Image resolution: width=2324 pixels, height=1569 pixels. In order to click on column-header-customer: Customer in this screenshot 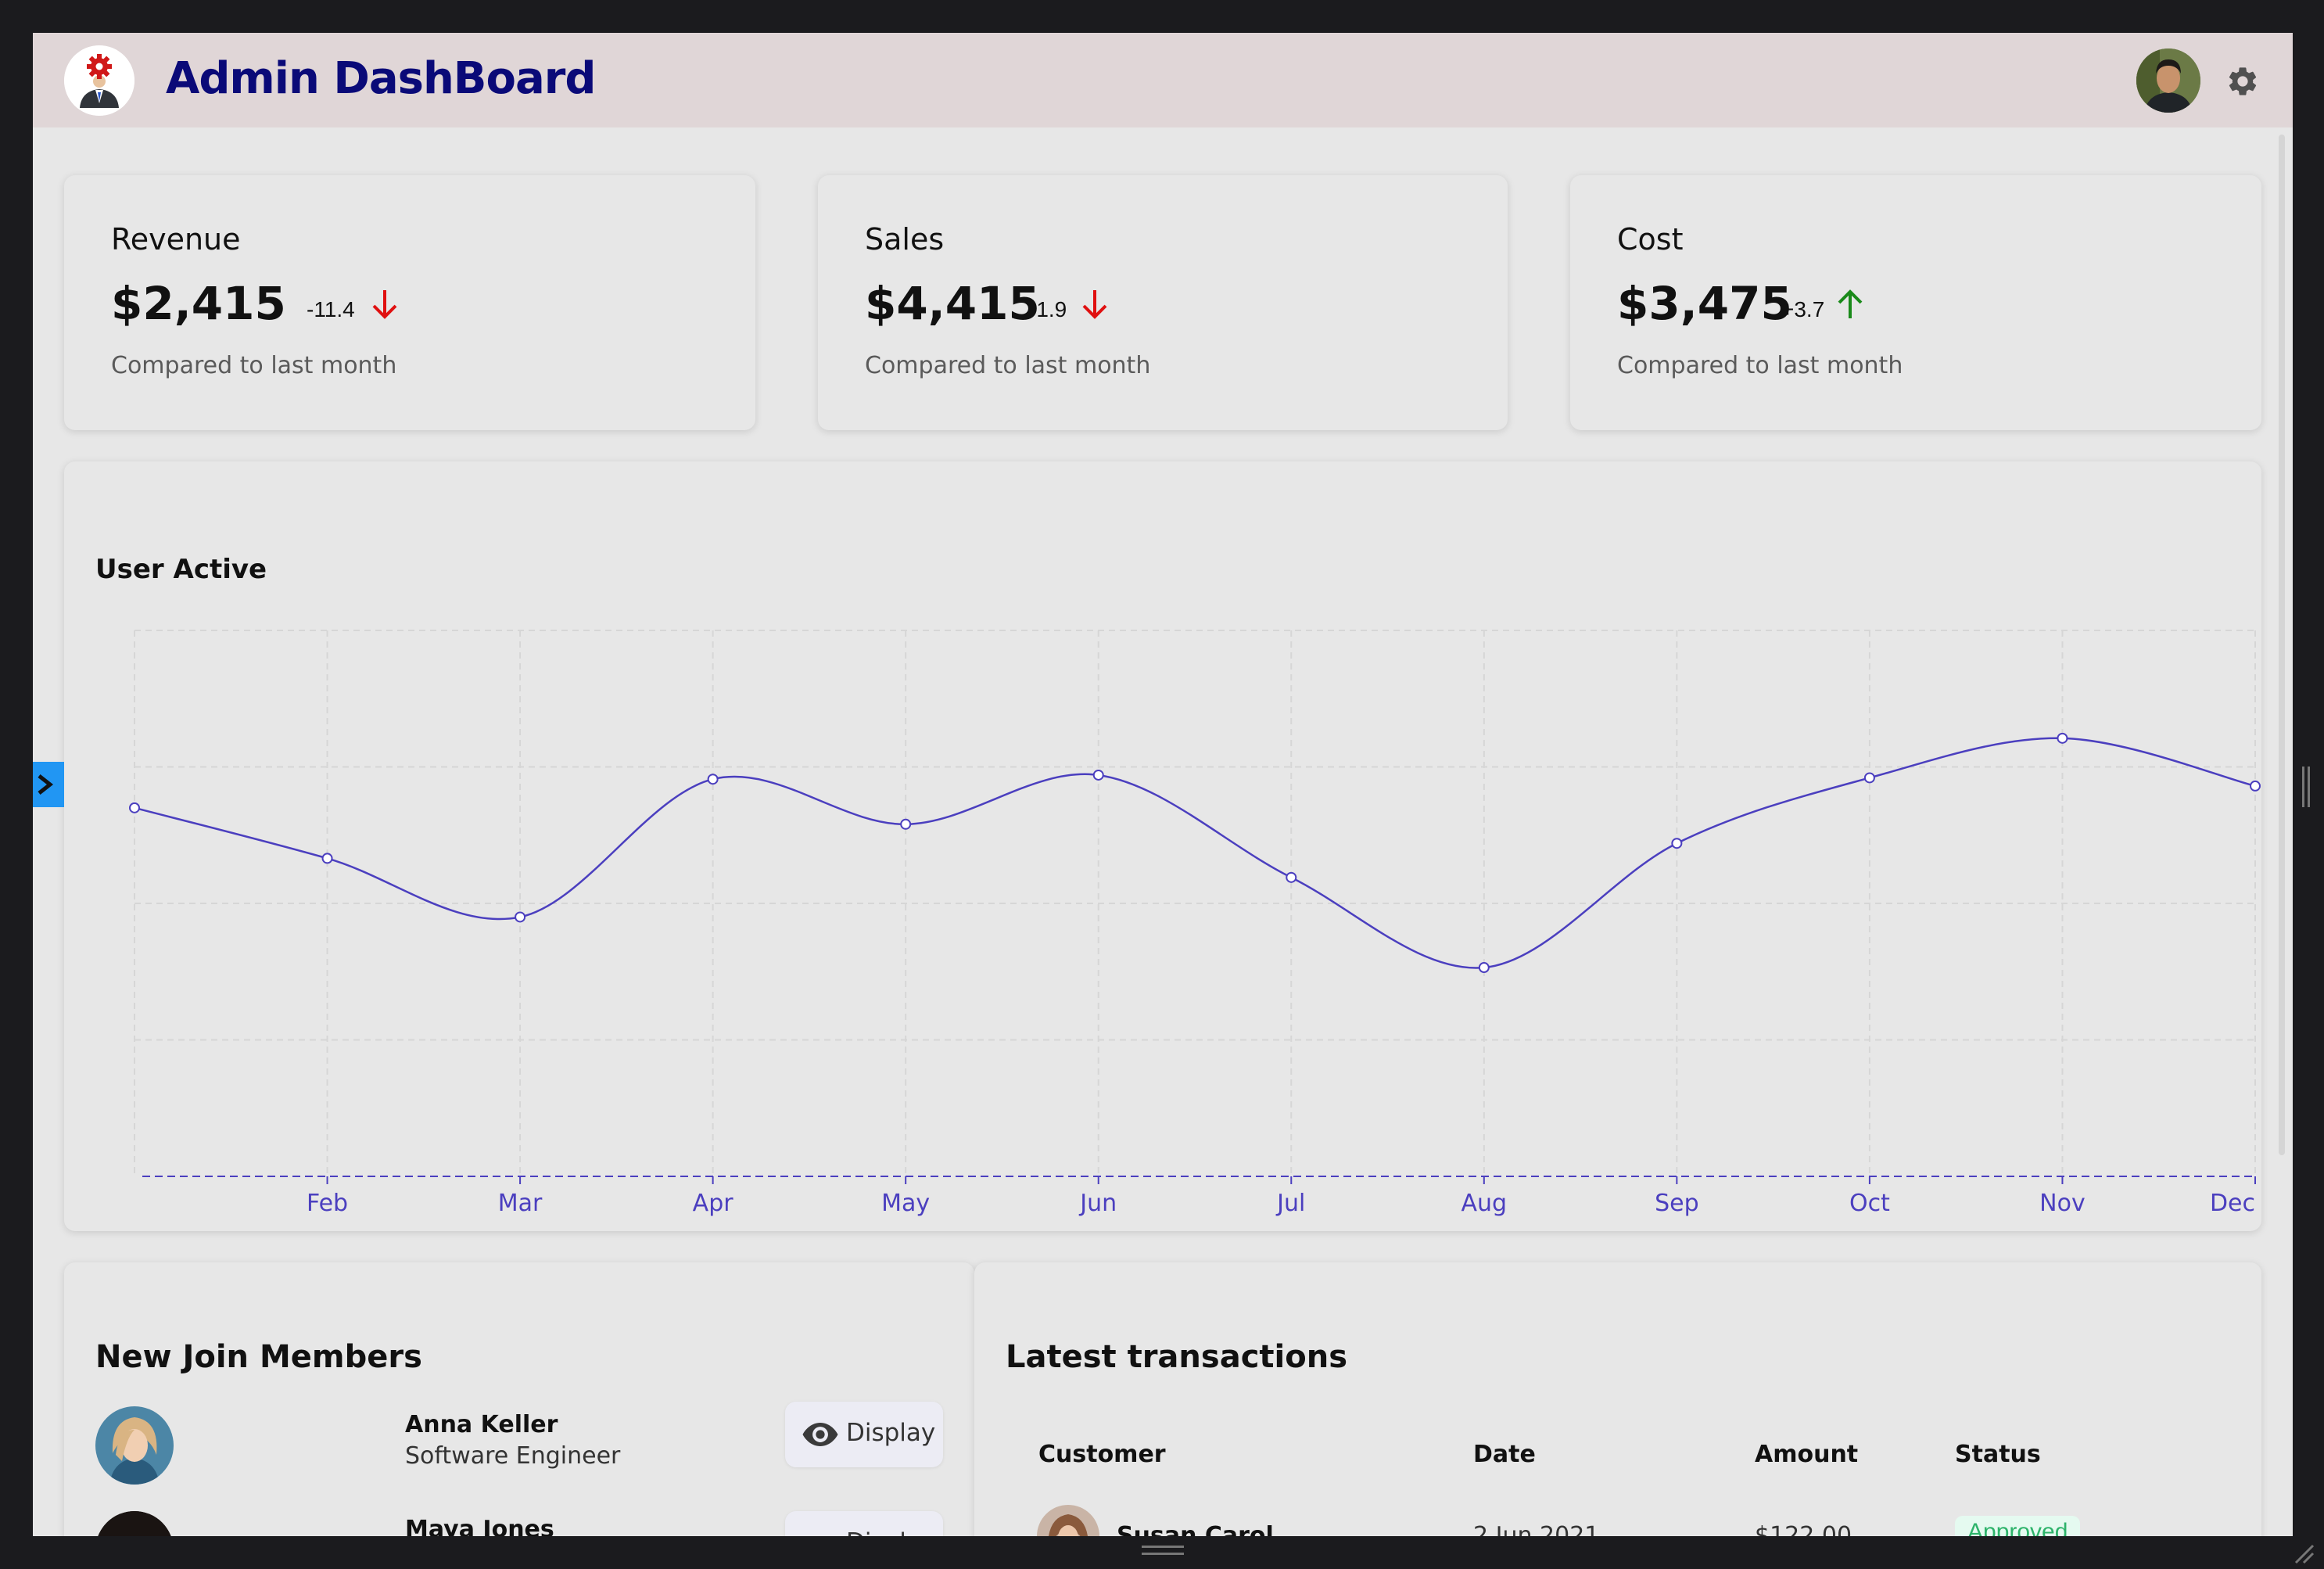, I will do `click(1102, 1454)`.